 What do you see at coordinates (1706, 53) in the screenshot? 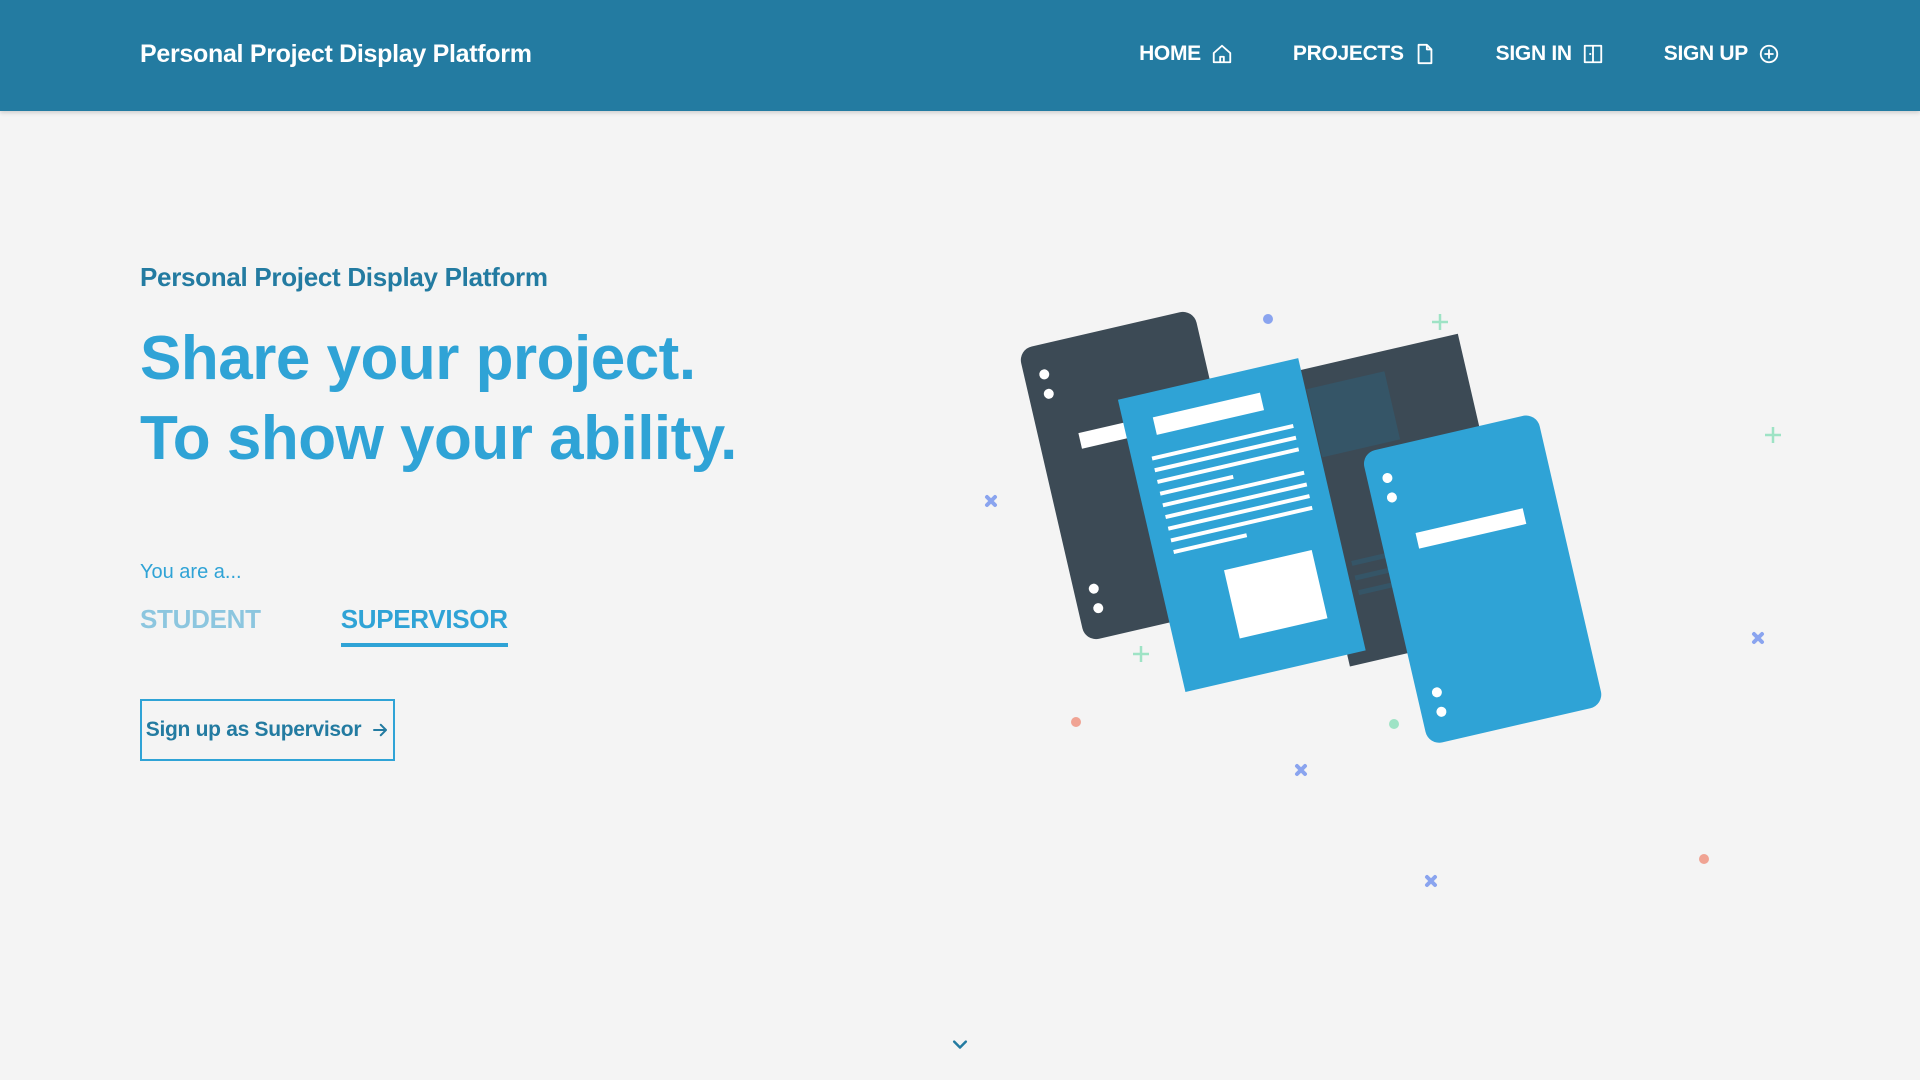
I see `nav-sign-up-label: SIGN UP` at bounding box center [1706, 53].